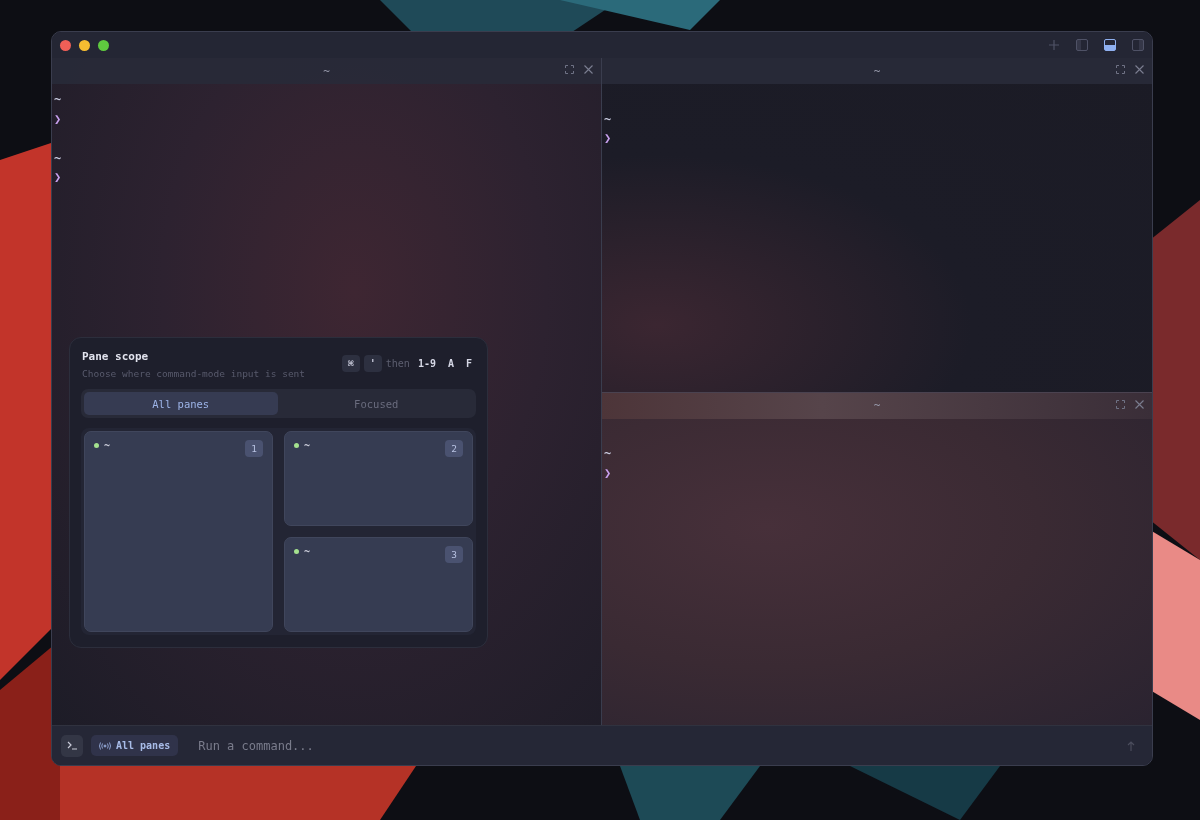 The image size is (1200, 820). I want to click on shortcut-key: A, so click(450, 363).